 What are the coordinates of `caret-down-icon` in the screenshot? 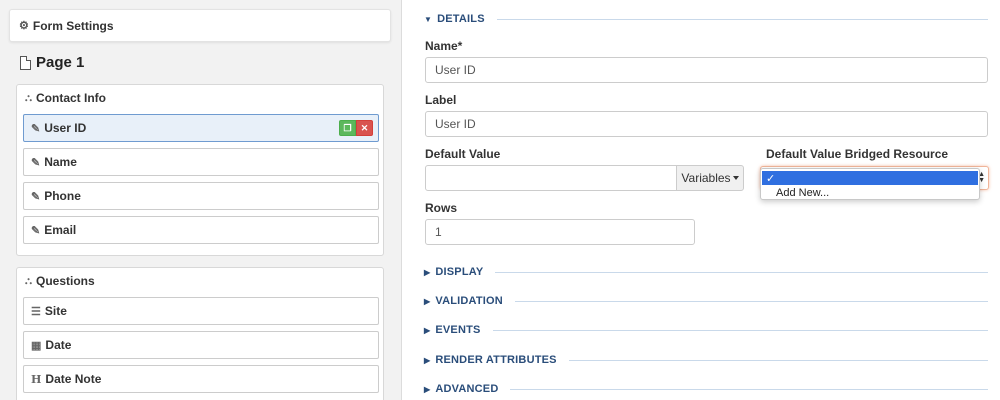 It's located at (735, 178).